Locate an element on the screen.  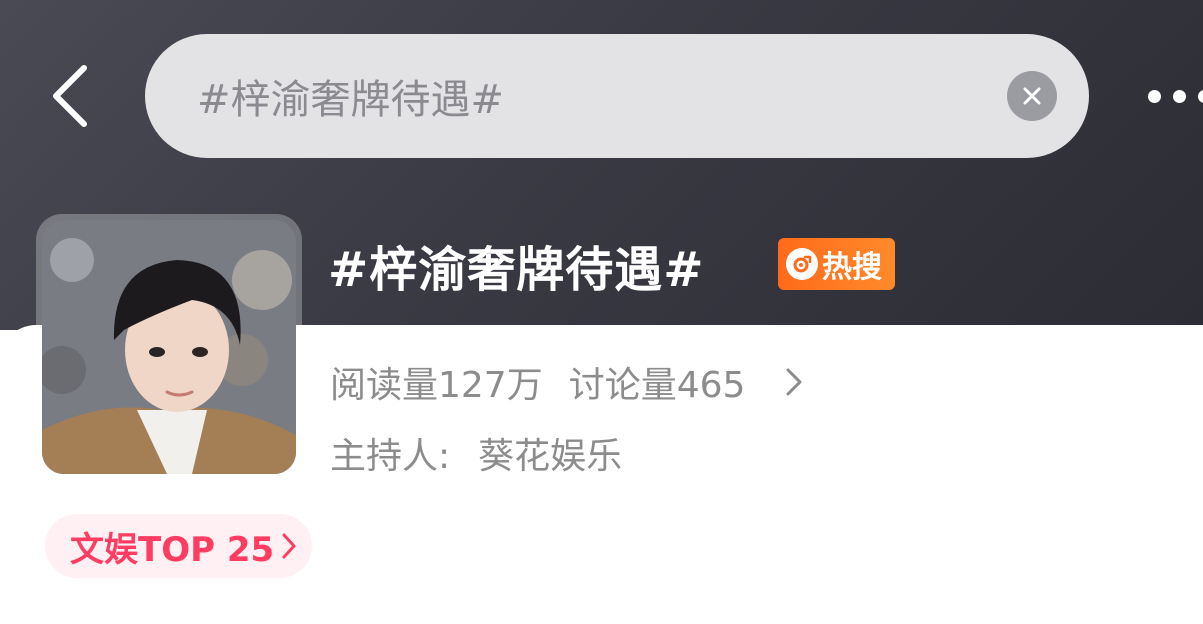
hot-badge-label: 热搜 is located at coordinates (852, 267).